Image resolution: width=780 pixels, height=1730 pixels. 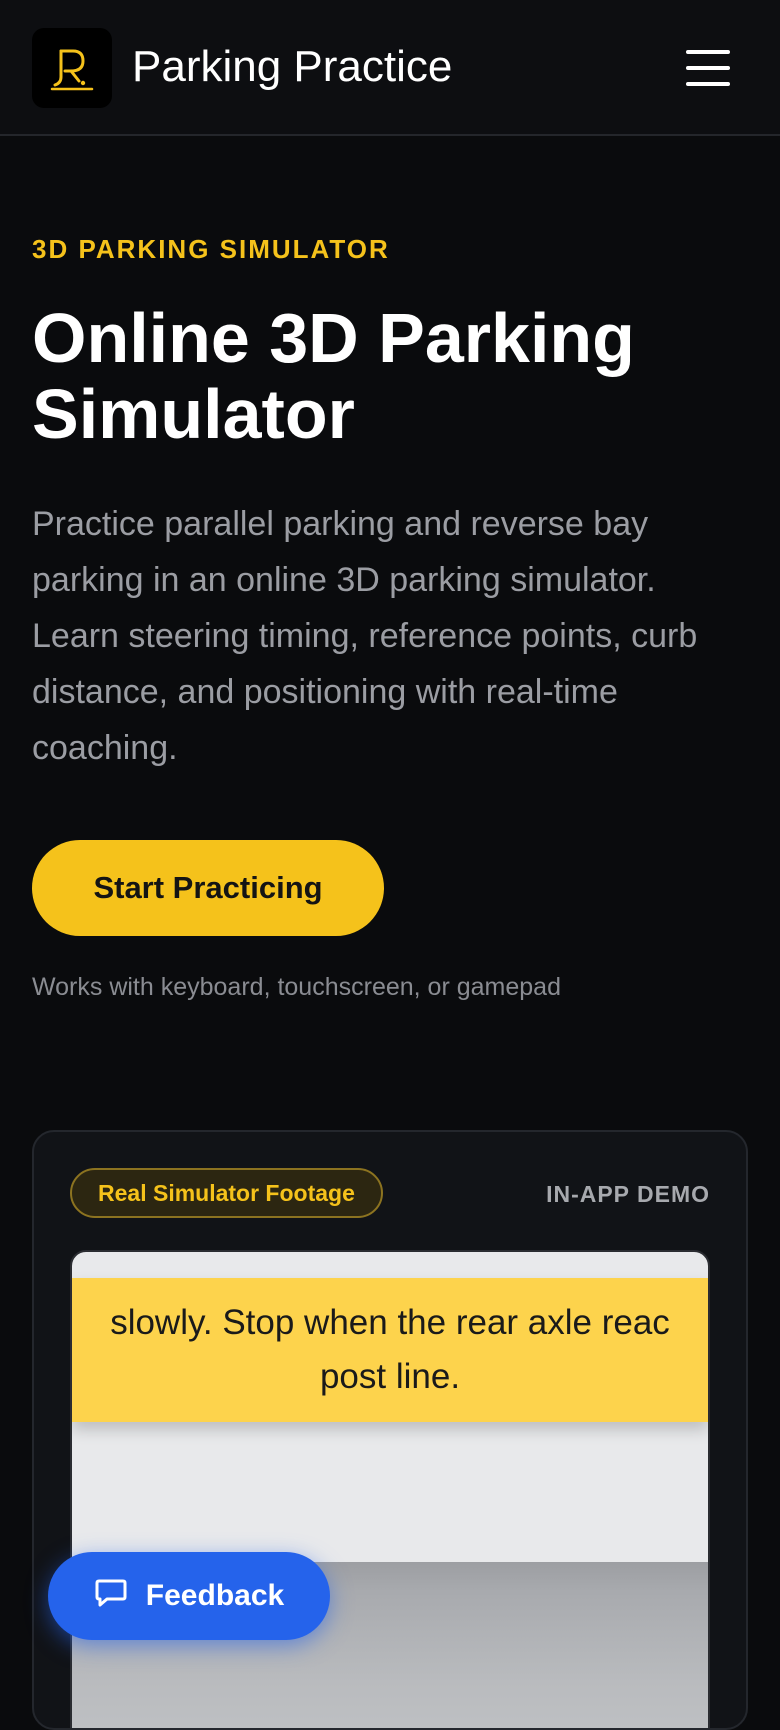 What do you see at coordinates (708, 68) in the screenshot?
I see `hamburger-menu-icon` at bounding box center [708, 68].